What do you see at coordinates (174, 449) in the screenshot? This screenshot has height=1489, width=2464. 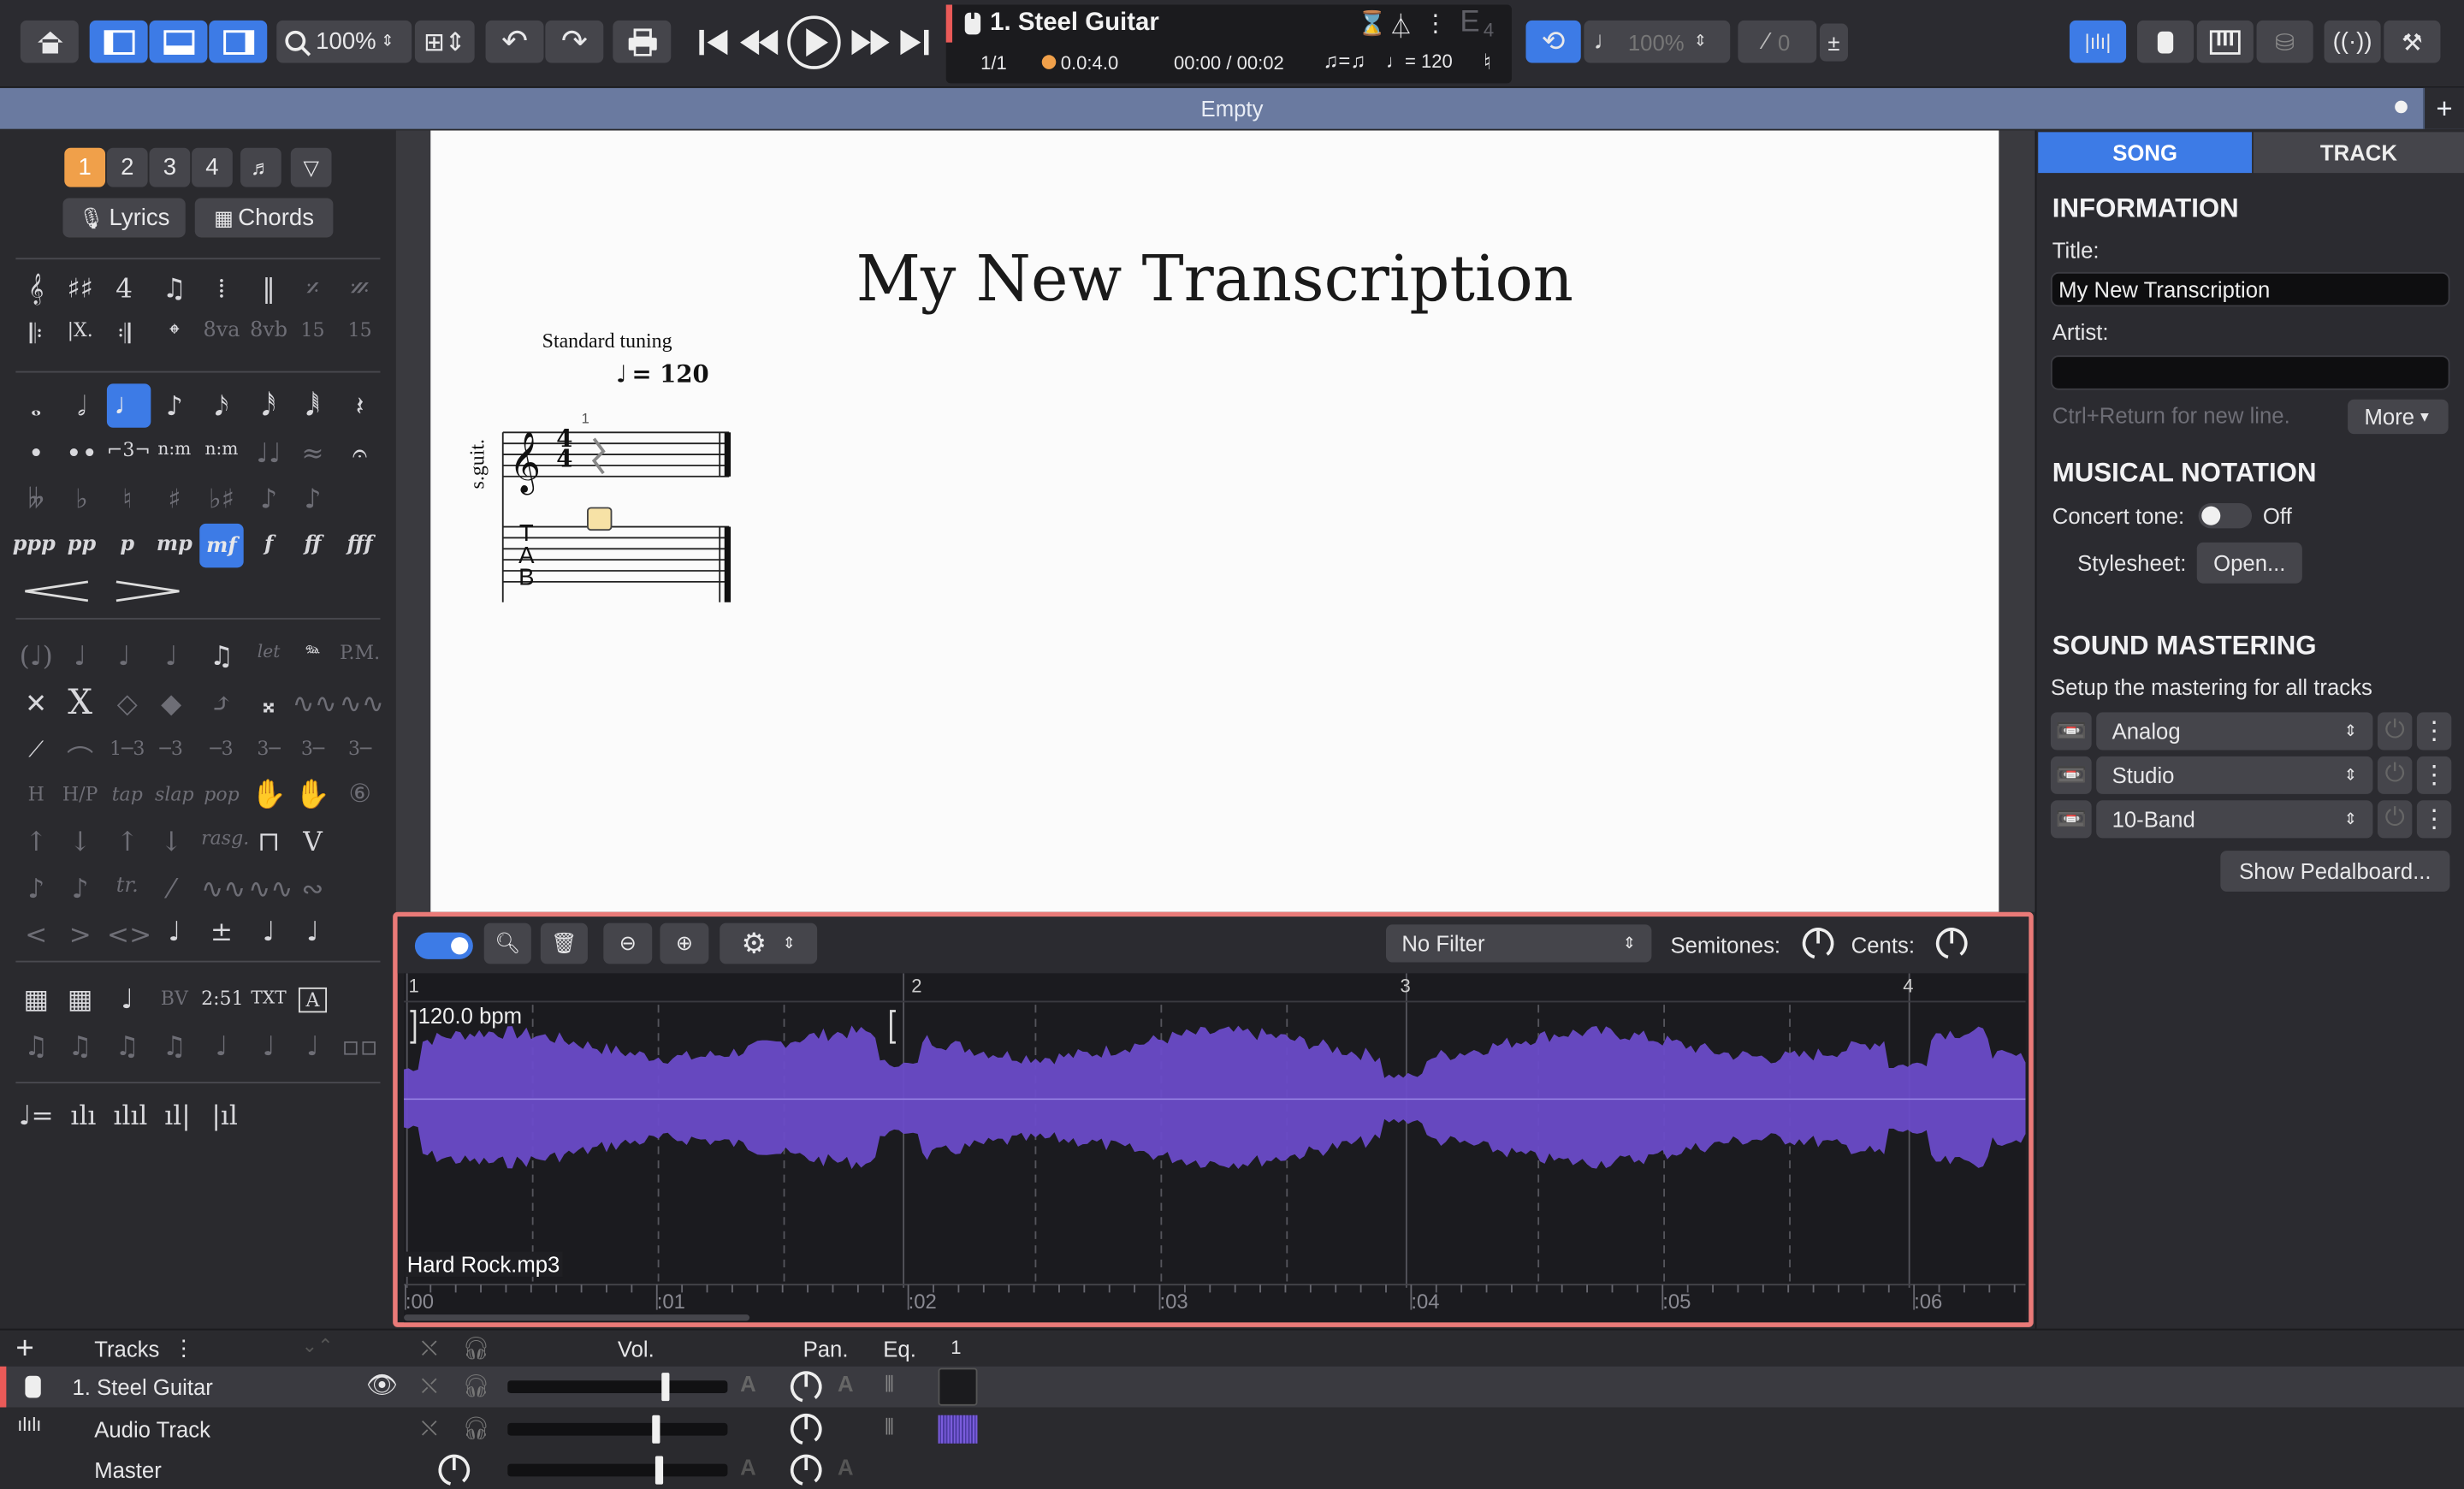 I see `tuplet-icon: n:m` at bounding box center [174, 449].